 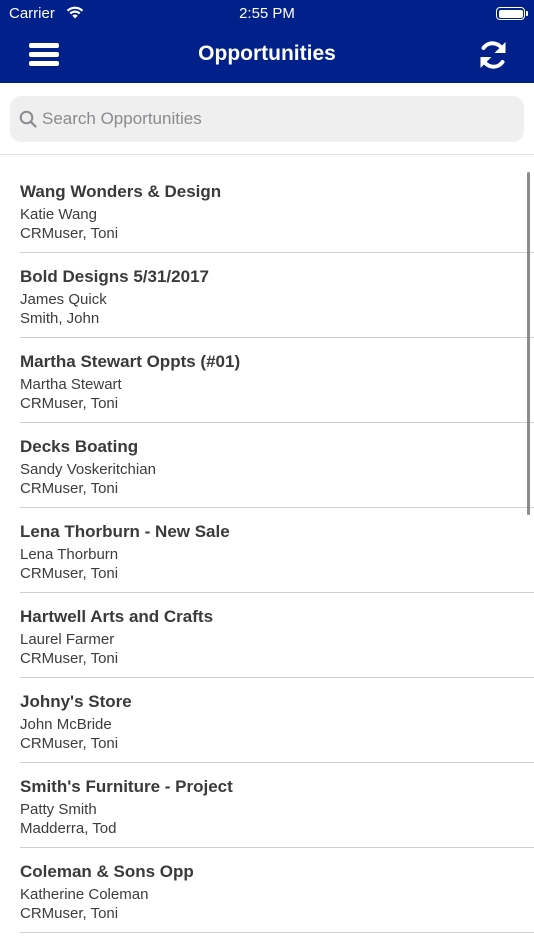 What do you see at coordinates (63, 299) in the screenshot?
I see `opportunity-contact: James Quick` at bounding box center [63, 299].